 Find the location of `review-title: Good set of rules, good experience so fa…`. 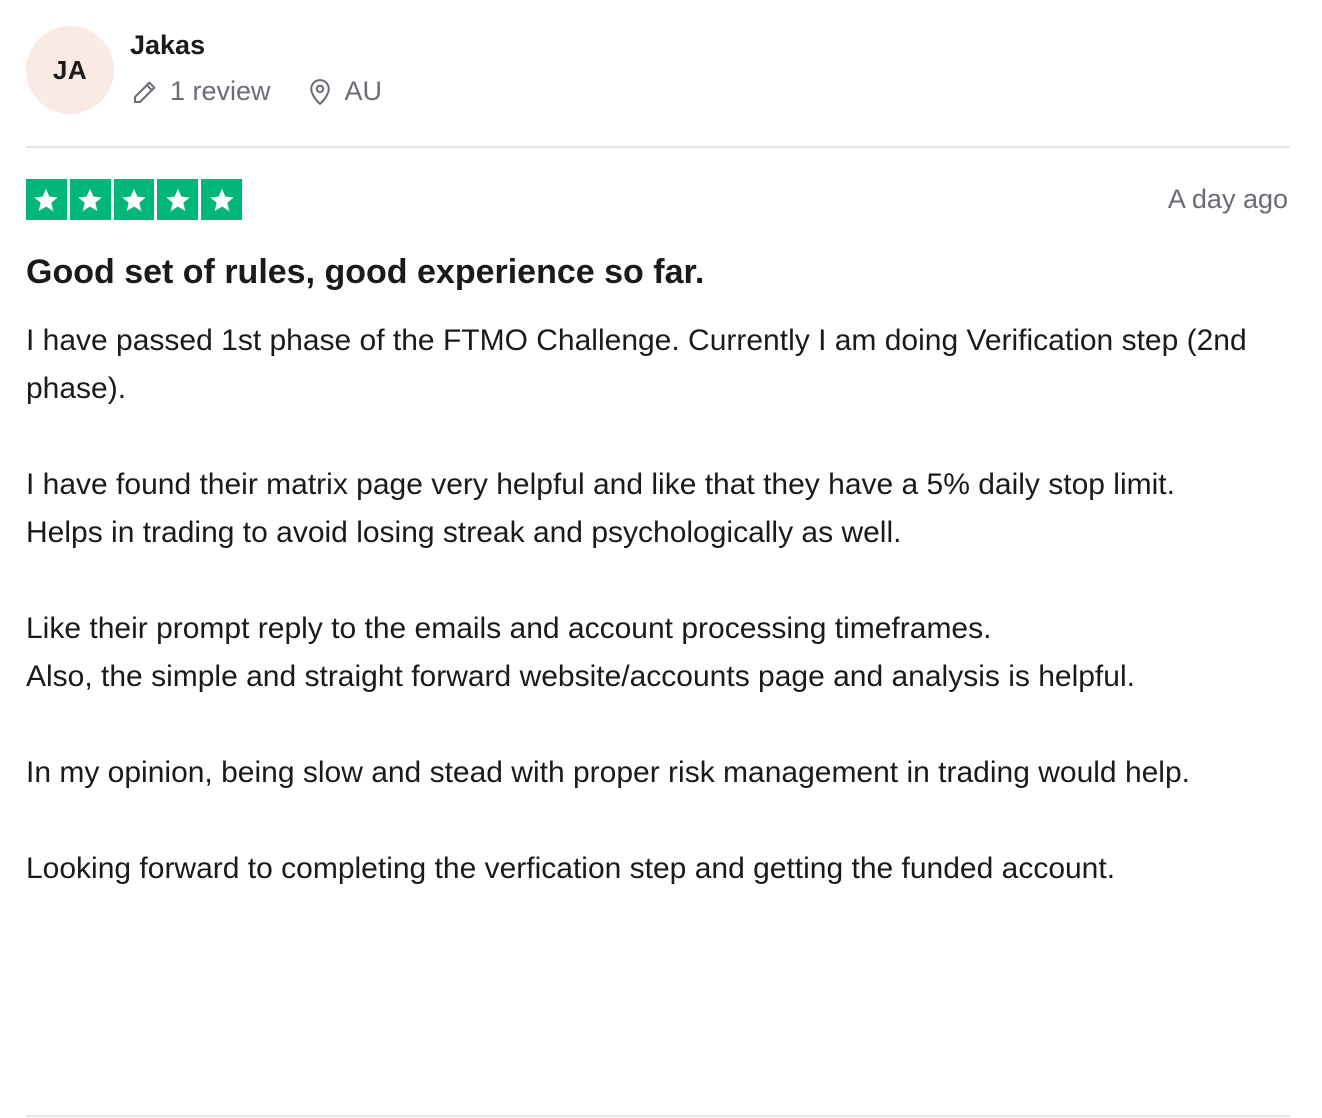

review-title: Good set of rules, good experience so fa… is located at coordinates (365, 272).